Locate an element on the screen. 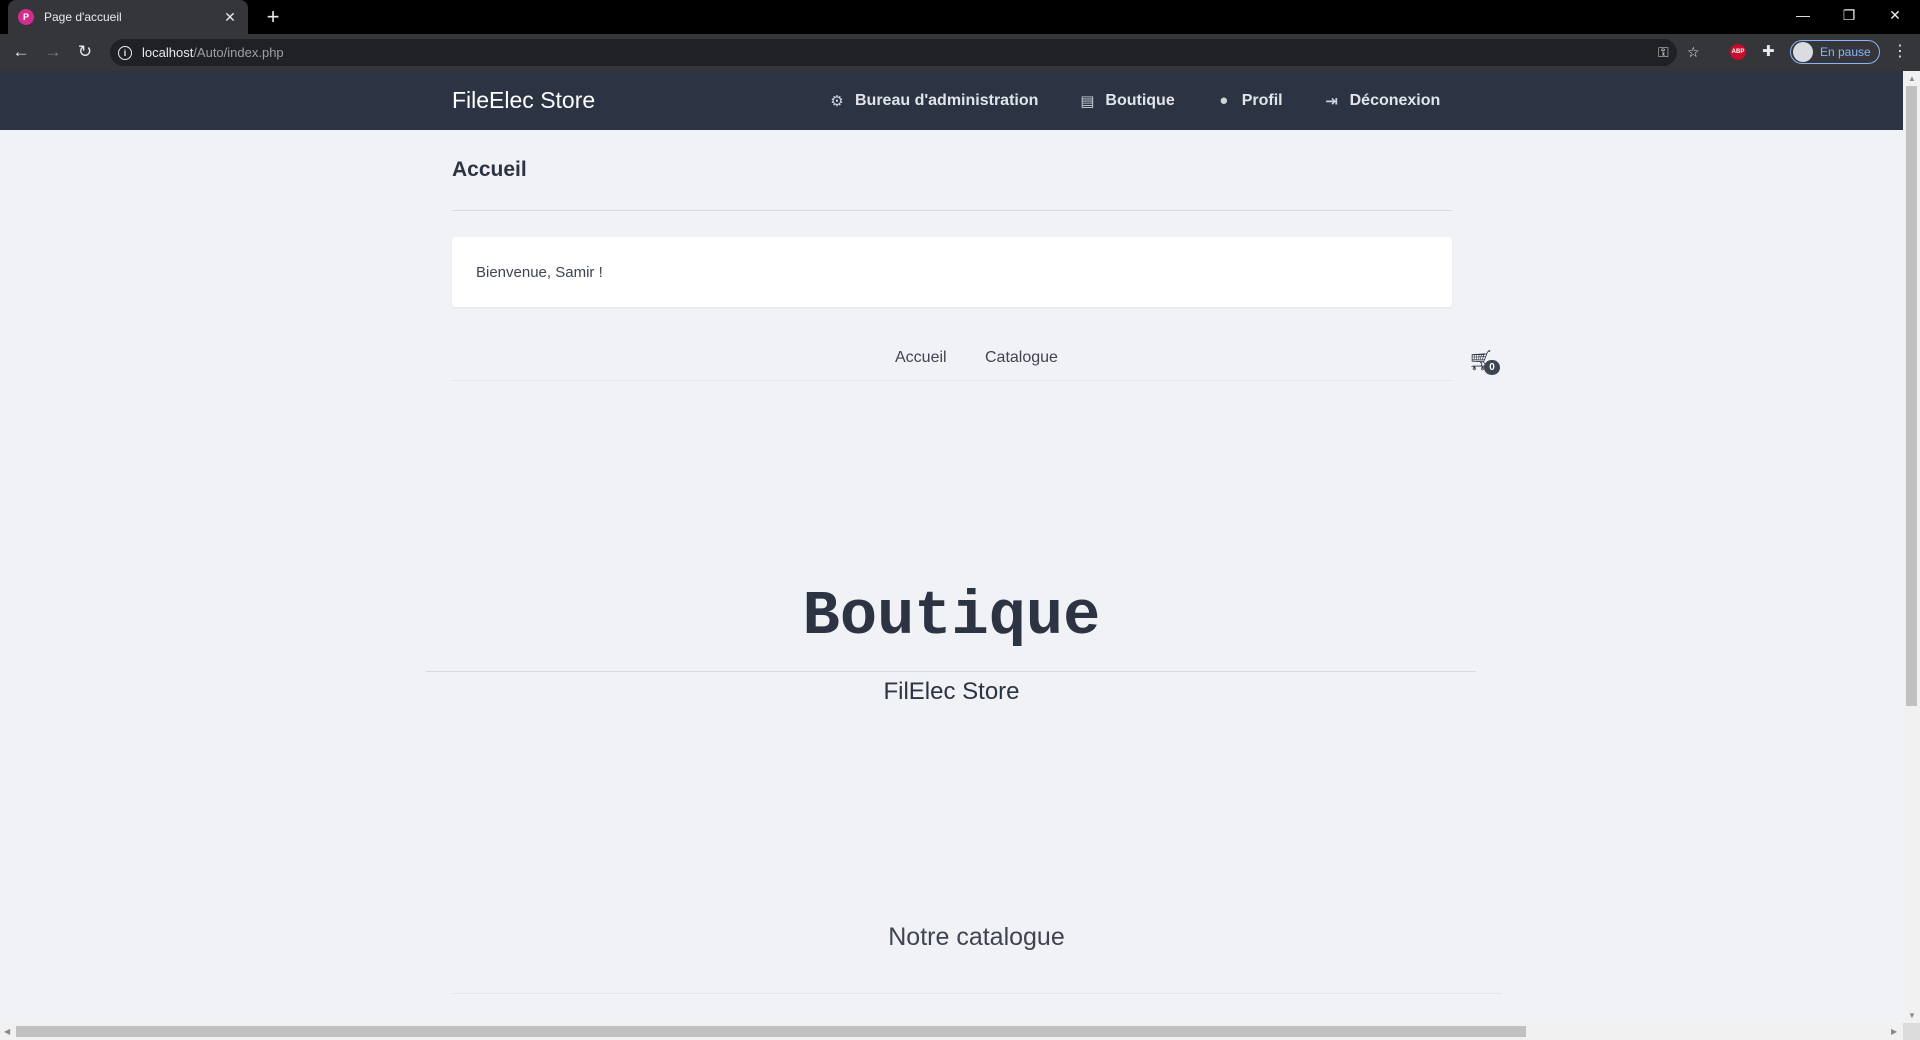 Image resolution: width=1920 pixels, height=1040 pixels. cart-count-badge: 0 is located at coordinates (1492, 367).